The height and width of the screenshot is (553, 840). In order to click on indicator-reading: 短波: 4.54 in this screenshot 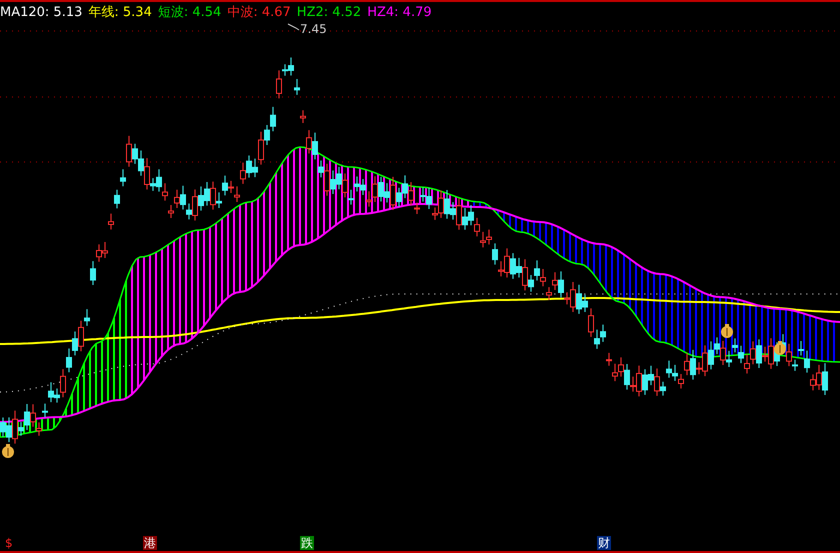, I will do `click(190, 13)`.